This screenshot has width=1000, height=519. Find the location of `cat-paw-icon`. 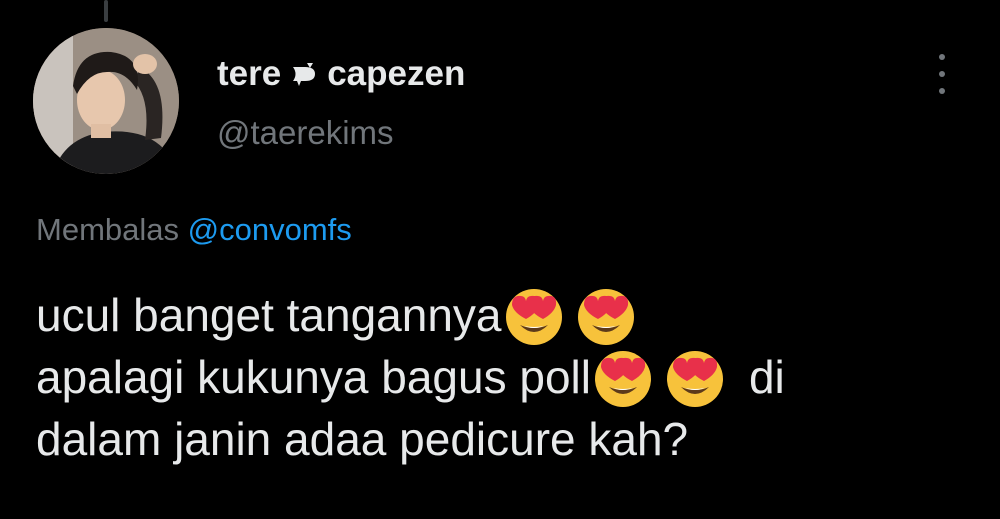

cat-paw-icon is located at coordinates (304, 74).